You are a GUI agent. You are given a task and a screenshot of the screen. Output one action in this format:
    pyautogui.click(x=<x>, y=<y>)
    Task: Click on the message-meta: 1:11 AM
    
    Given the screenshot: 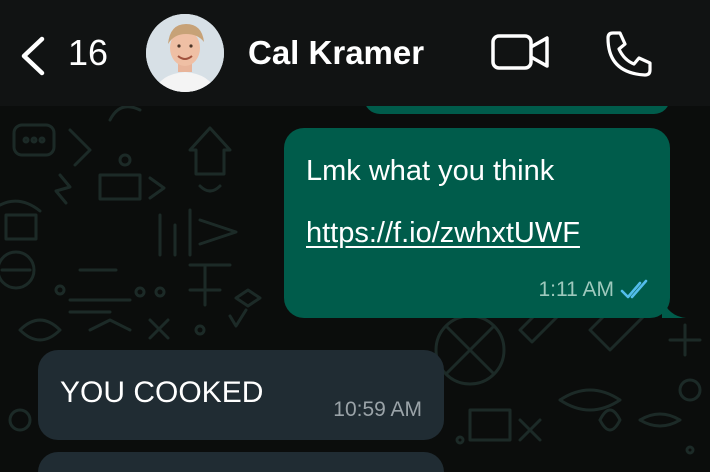 What is the action you would take?
    pyautogui.click(x=596, y=290)
    